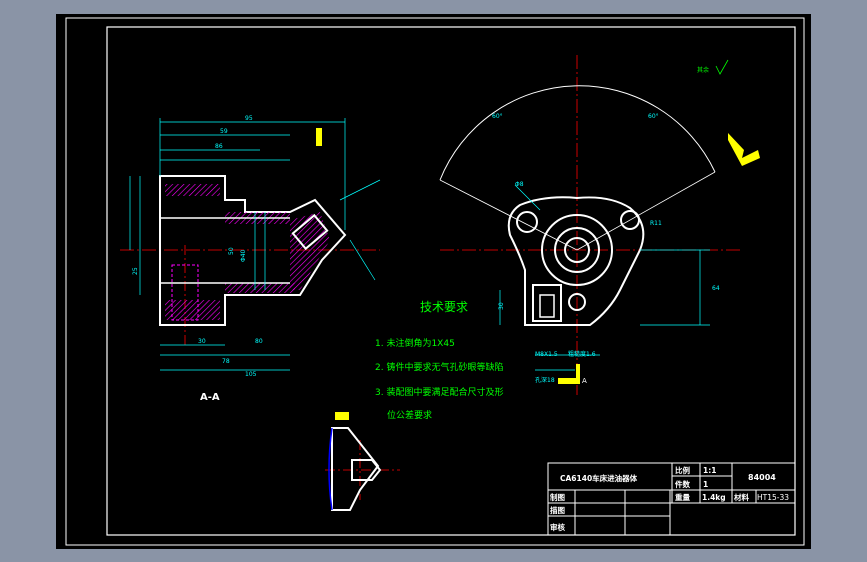 The image size is (867, 562). I want to click on roughness-note: 其余, so click(703, 70).